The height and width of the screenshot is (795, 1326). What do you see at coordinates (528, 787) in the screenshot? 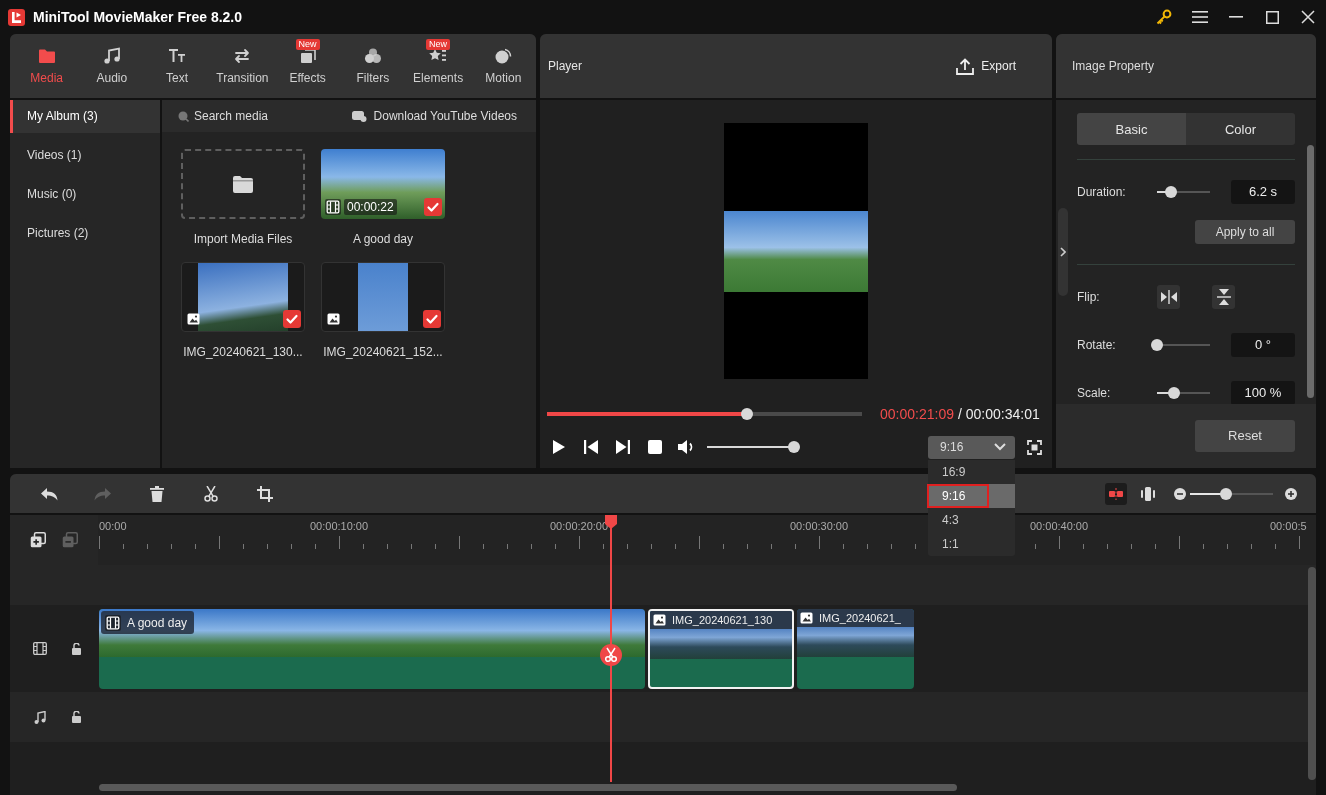
I see `horizontal-scrollbar` at bounding box center [528, 787].